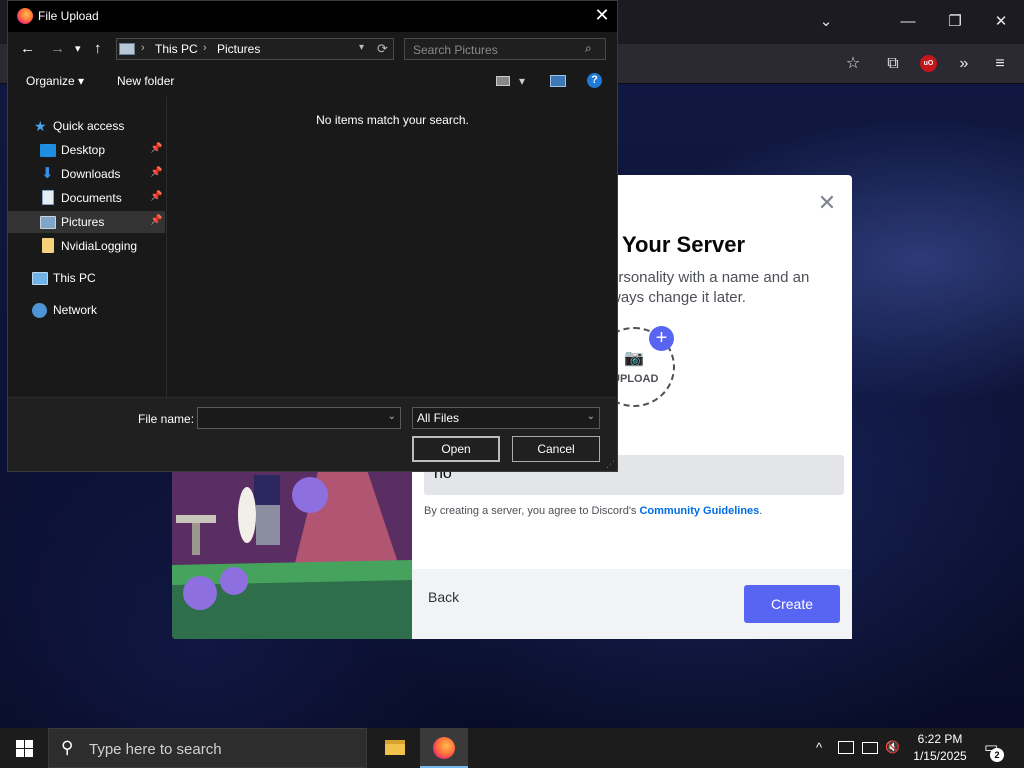 This screenshot has width=1024, height=768. Describe the element at coordinates (89, 126) in the screenshot. I see `sidebar-item-label: Quick access` at that location.